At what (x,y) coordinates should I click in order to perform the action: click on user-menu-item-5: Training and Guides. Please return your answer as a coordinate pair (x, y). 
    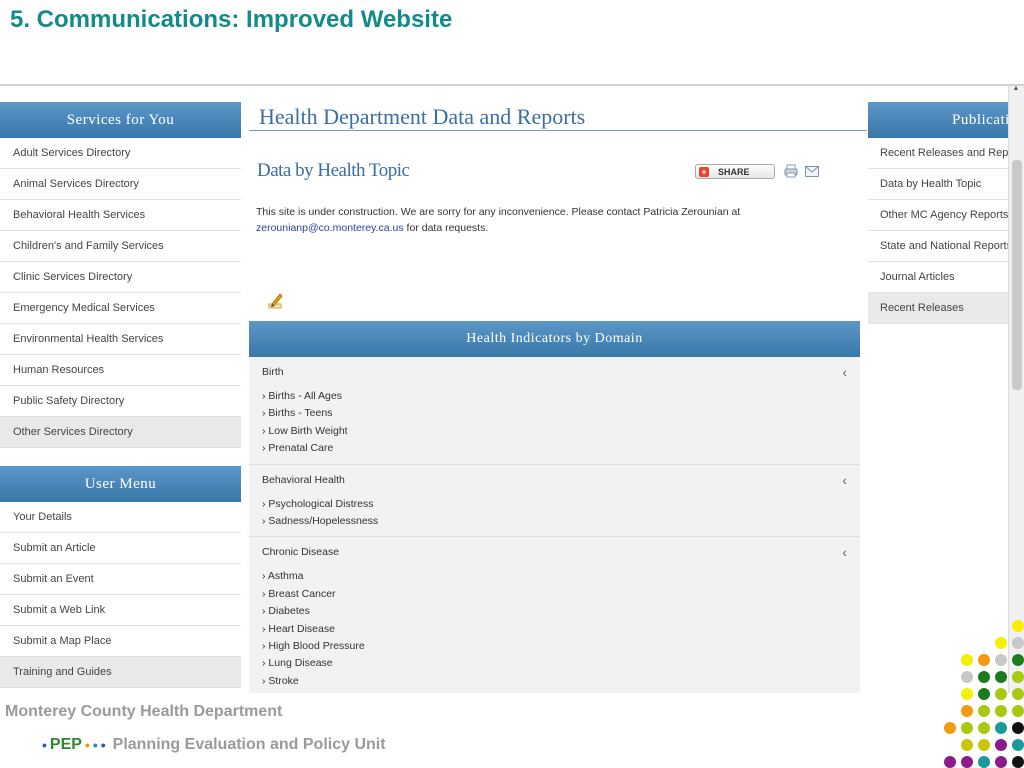
    Looking at the image, I should click on (120, 672).